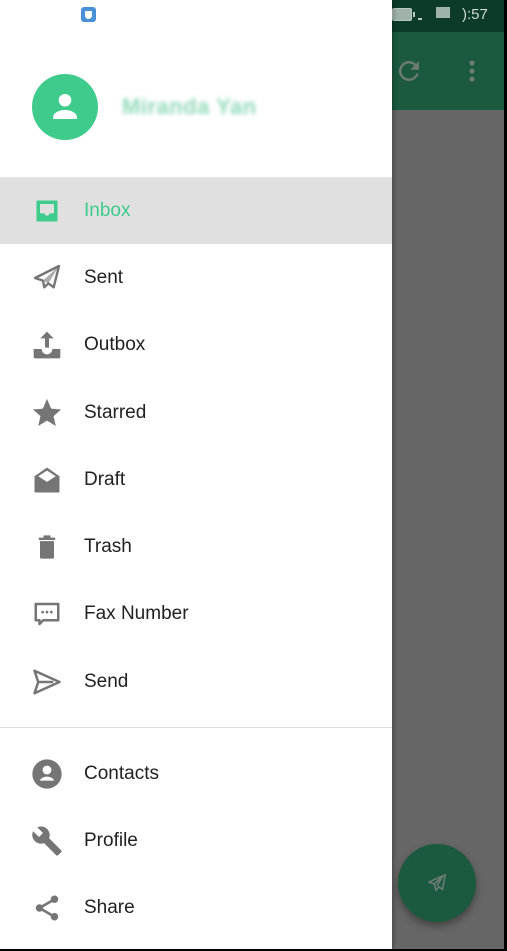 This screenshot has width=507, height=951. I want to click on menu-label: Starred, so click(115, 412).